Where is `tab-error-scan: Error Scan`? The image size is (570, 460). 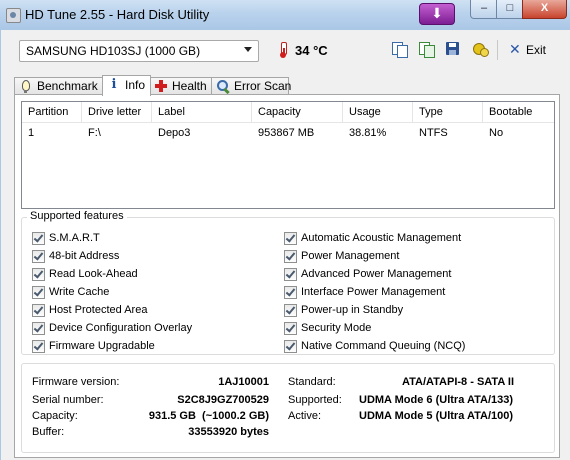 tab-error-scan: Error Scan is located at coordinates (251, 86).